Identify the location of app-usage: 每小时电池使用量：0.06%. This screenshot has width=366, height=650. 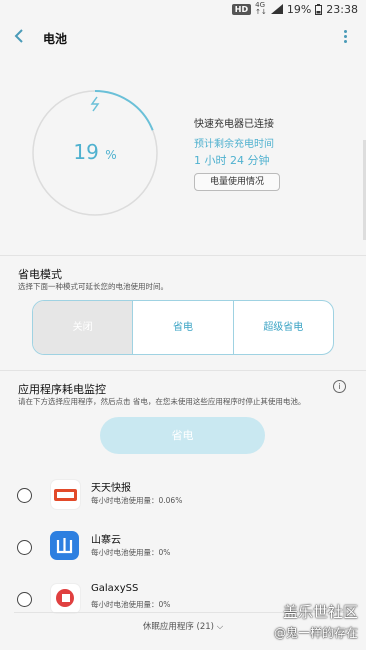
(137, 500).